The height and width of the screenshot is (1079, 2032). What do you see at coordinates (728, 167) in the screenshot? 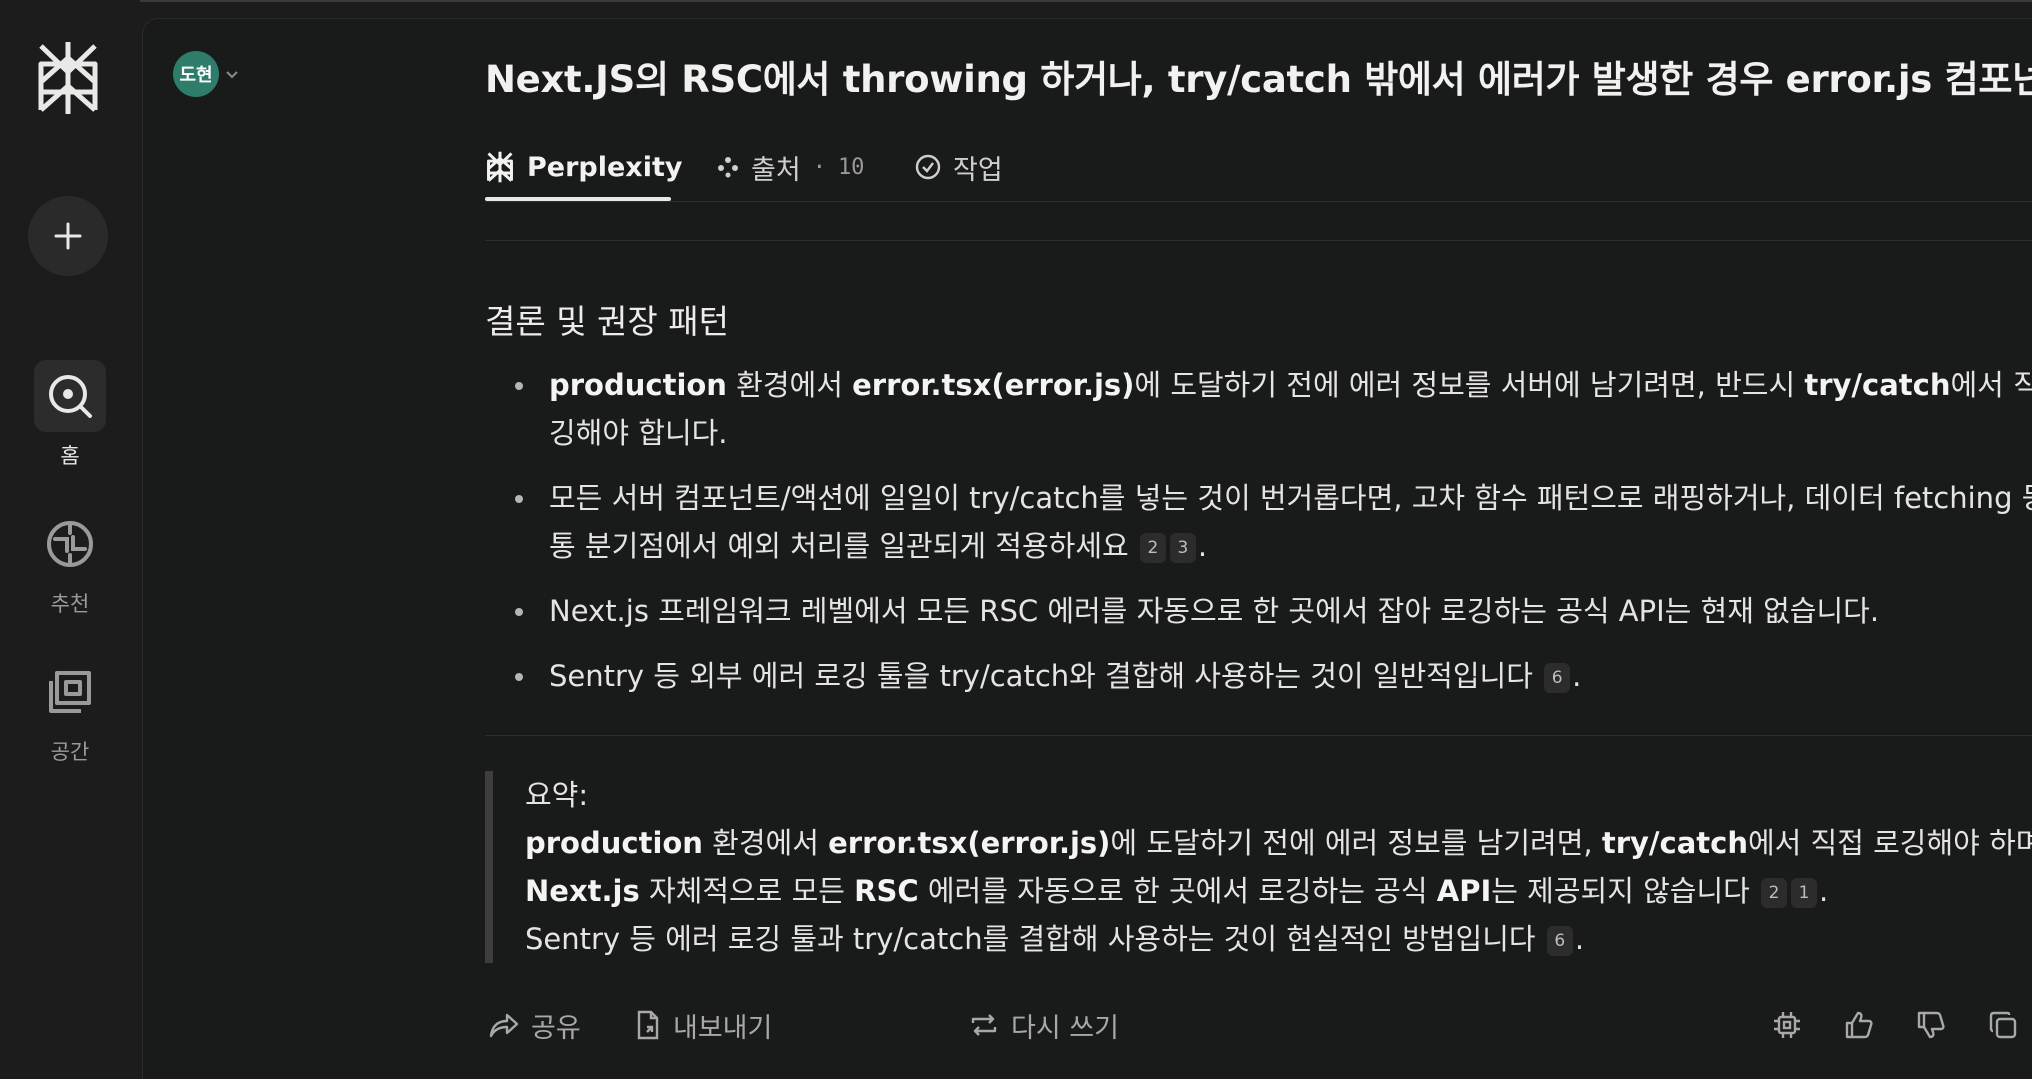
I see `sources-icon` at bounding box center [728, 167].